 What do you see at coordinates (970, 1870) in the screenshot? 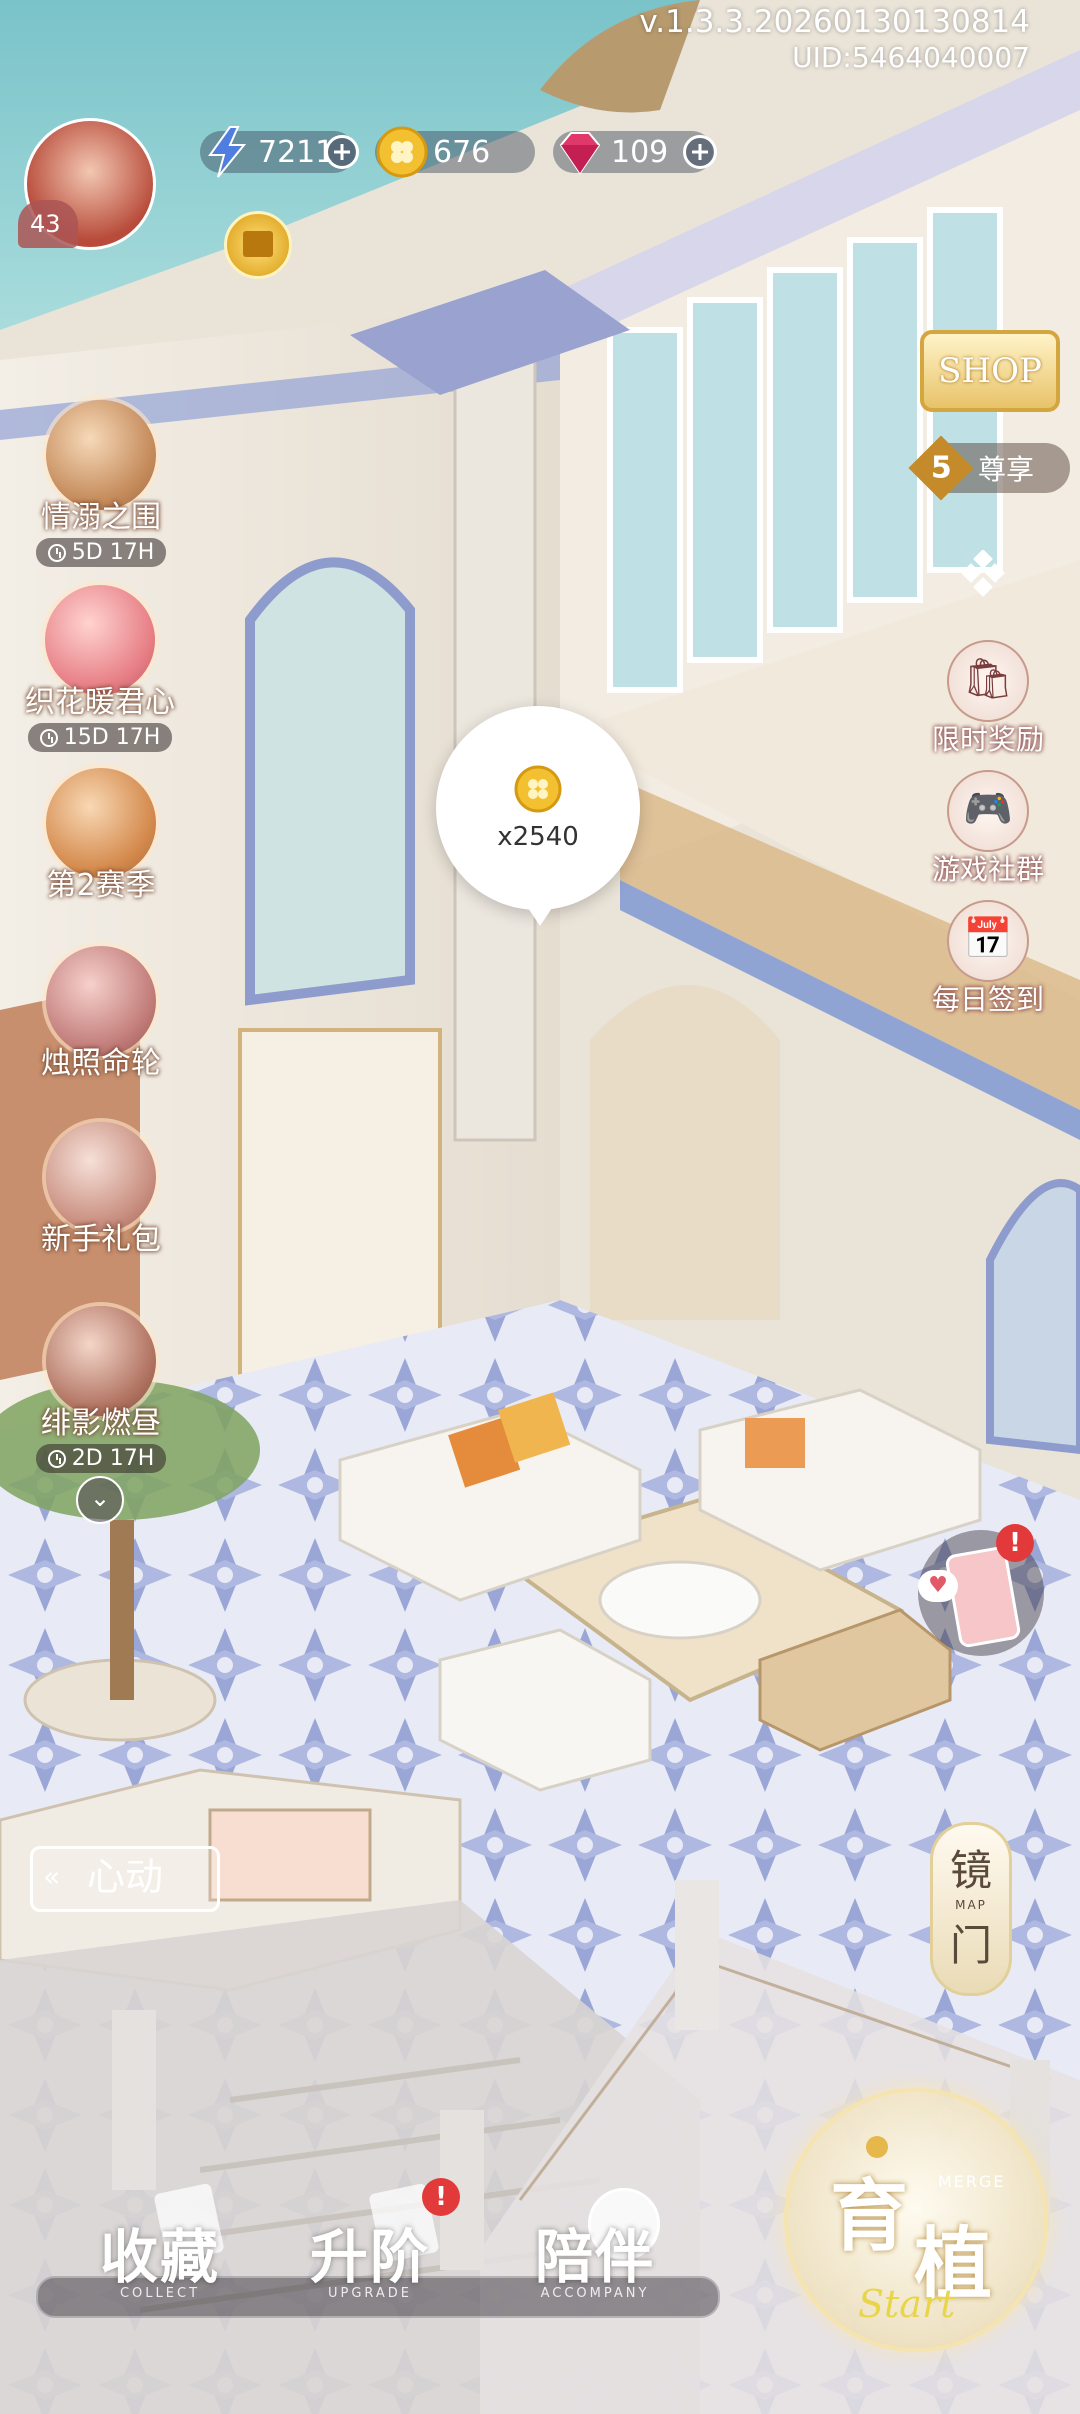
I see `mirror-gate-top: 镜` at bounding box center [970, 1870].